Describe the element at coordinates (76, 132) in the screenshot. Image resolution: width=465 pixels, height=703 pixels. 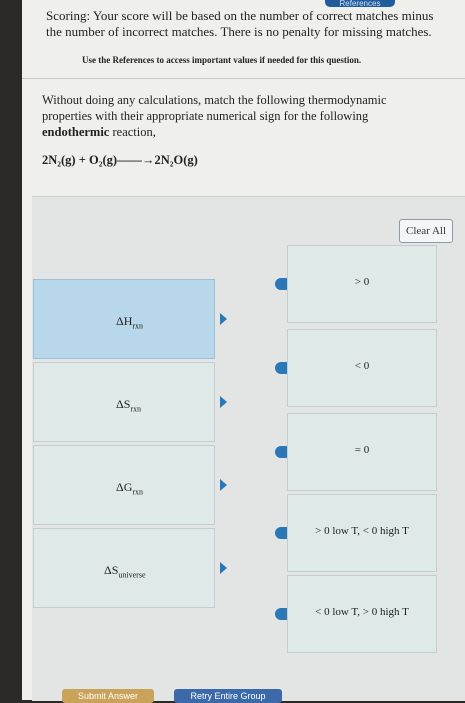
I see `prompt-bold: endothermic` at that location.